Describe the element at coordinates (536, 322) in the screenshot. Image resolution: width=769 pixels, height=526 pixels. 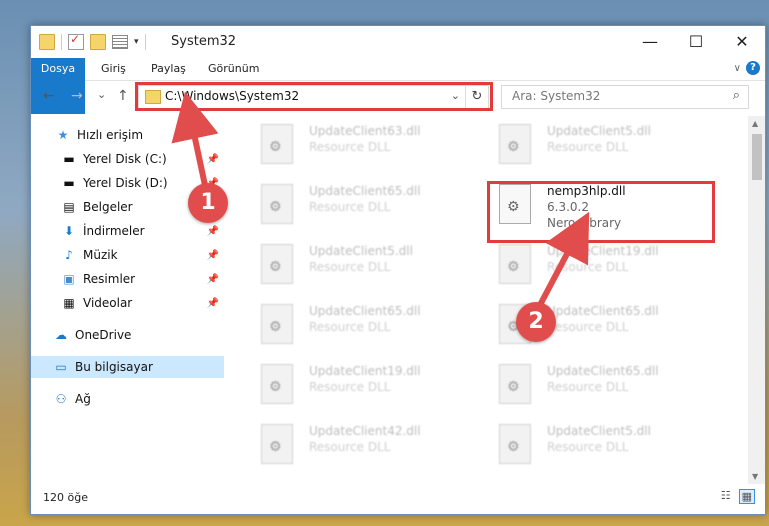
I see `step-2-badge: 2` at that location.